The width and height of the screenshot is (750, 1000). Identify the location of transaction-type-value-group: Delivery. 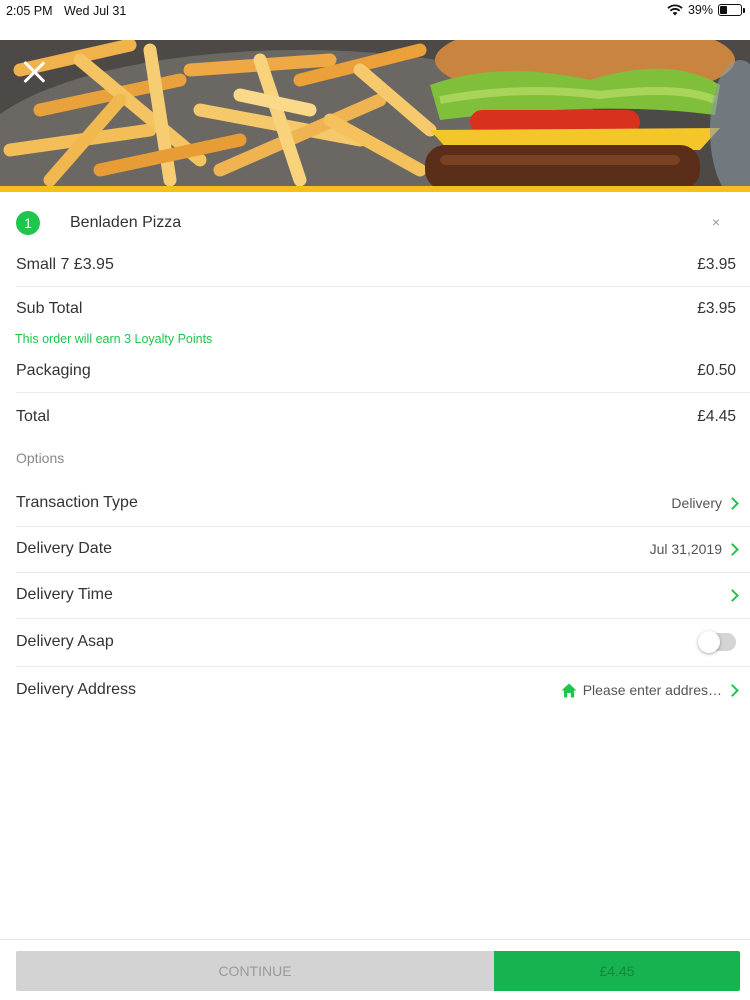
(704, 503).